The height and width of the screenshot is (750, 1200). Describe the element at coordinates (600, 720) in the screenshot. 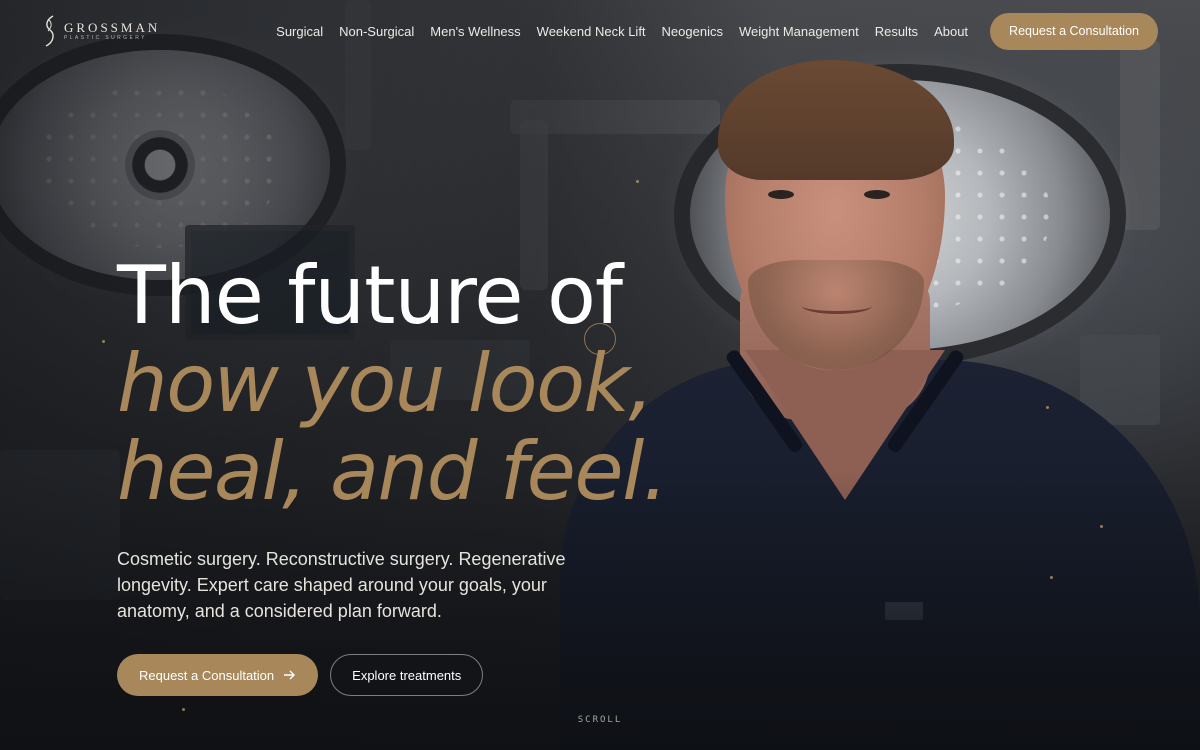

I see `scroll-indicator: SCROLL` at that location.